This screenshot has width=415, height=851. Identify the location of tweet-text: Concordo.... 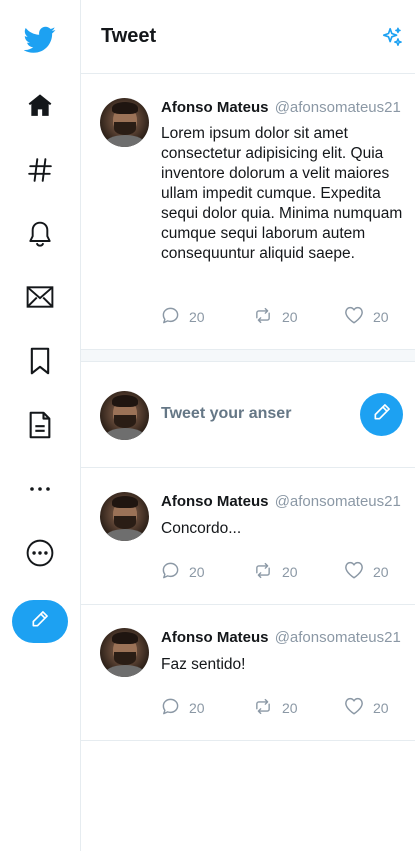
(201, 528).